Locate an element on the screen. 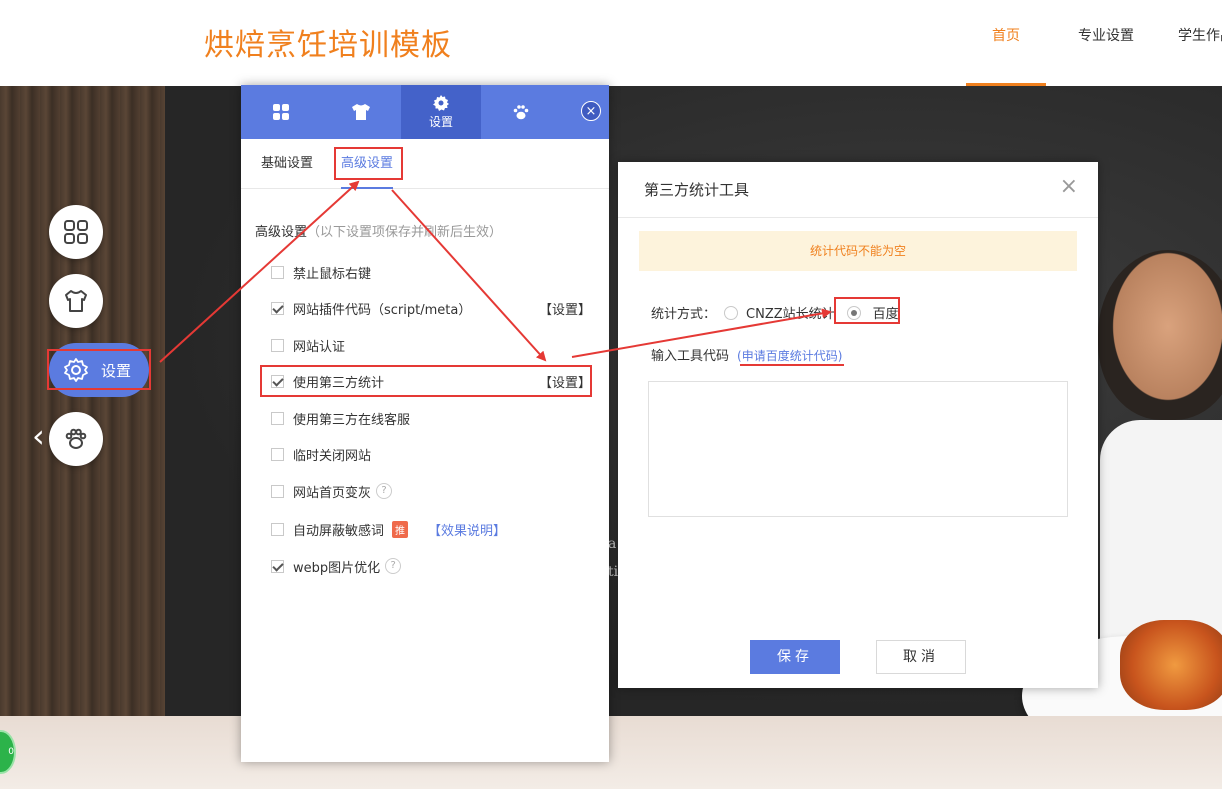  apply-baidu-code-link: (申请百度统计代码) is located at coordinates (789, 356).